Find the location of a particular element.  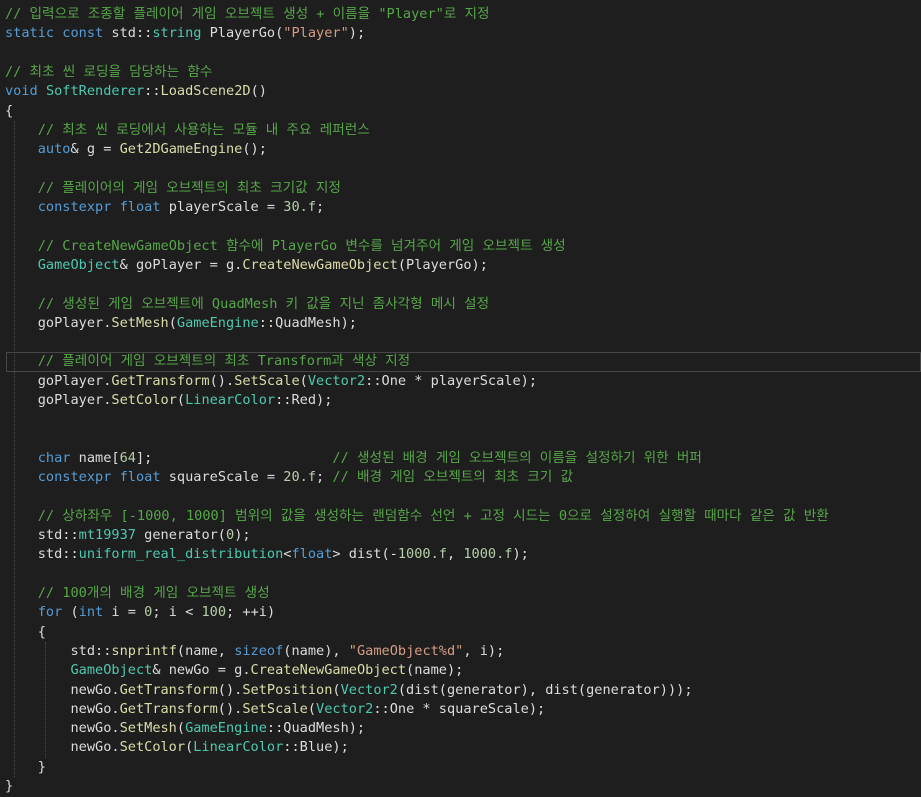

code-token: (name), is located at coordinates (316, 650).